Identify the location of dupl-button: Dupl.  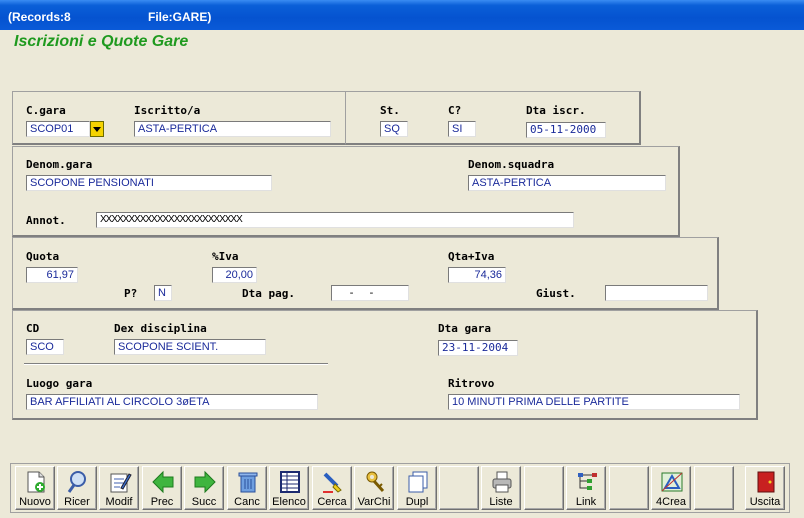
(417, 488).